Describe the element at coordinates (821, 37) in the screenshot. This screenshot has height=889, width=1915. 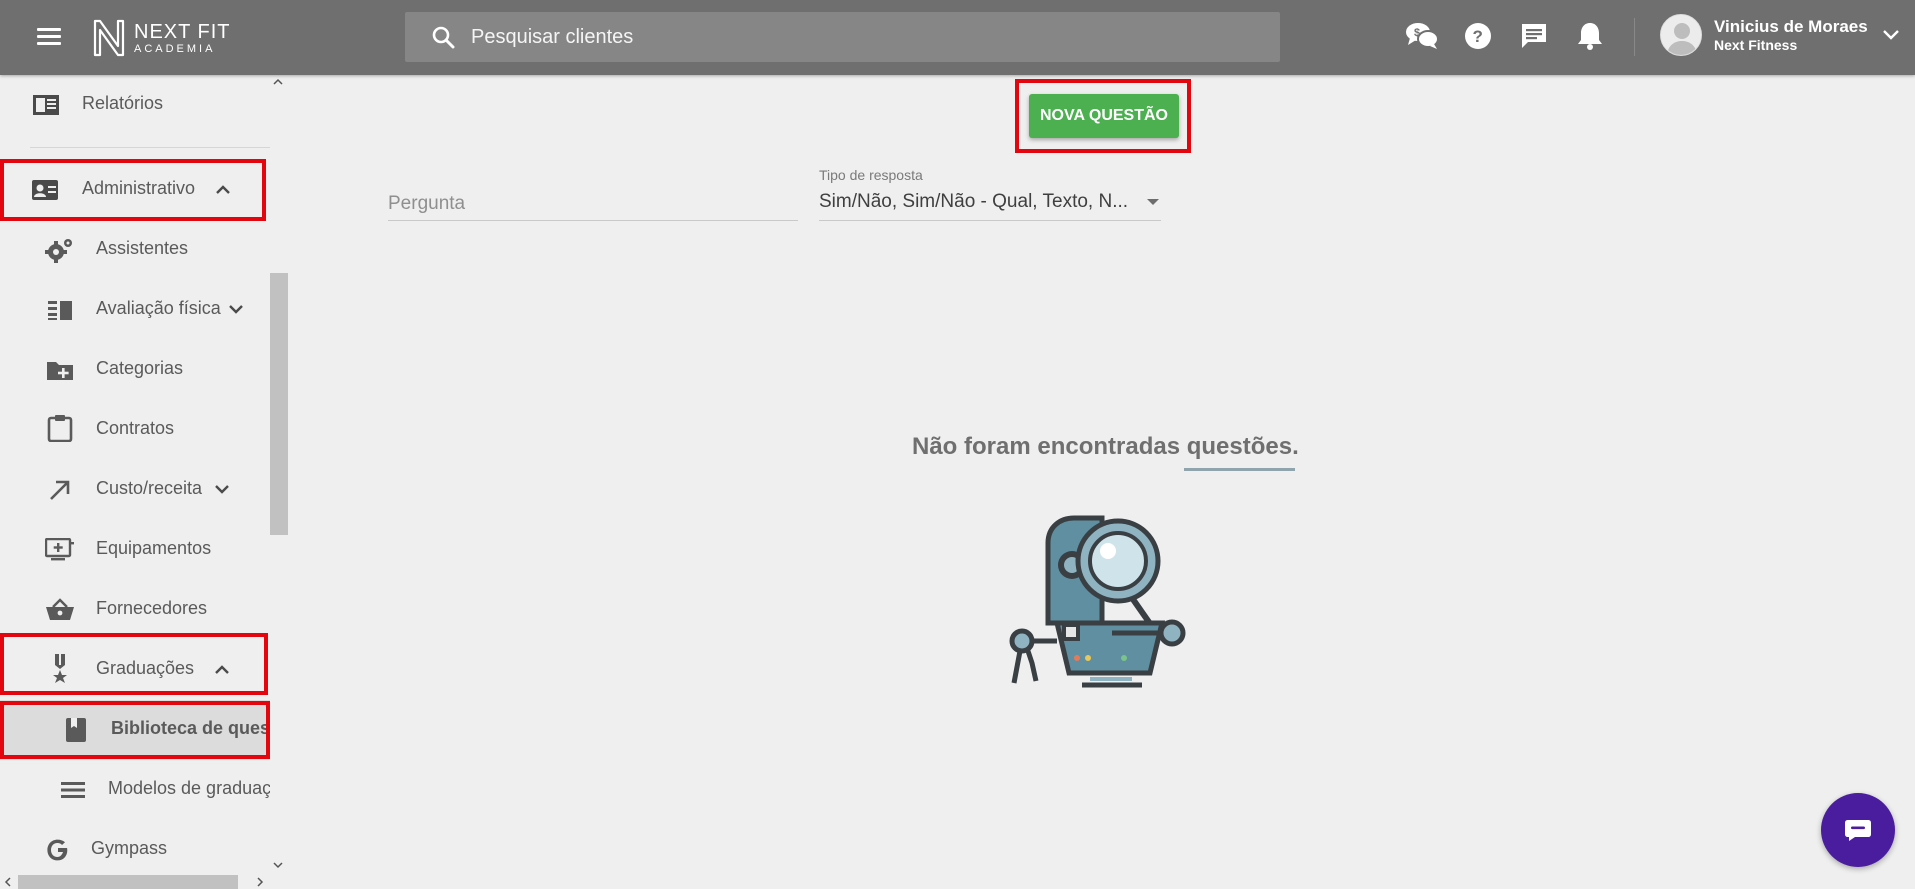
I see `search-input` at that location.